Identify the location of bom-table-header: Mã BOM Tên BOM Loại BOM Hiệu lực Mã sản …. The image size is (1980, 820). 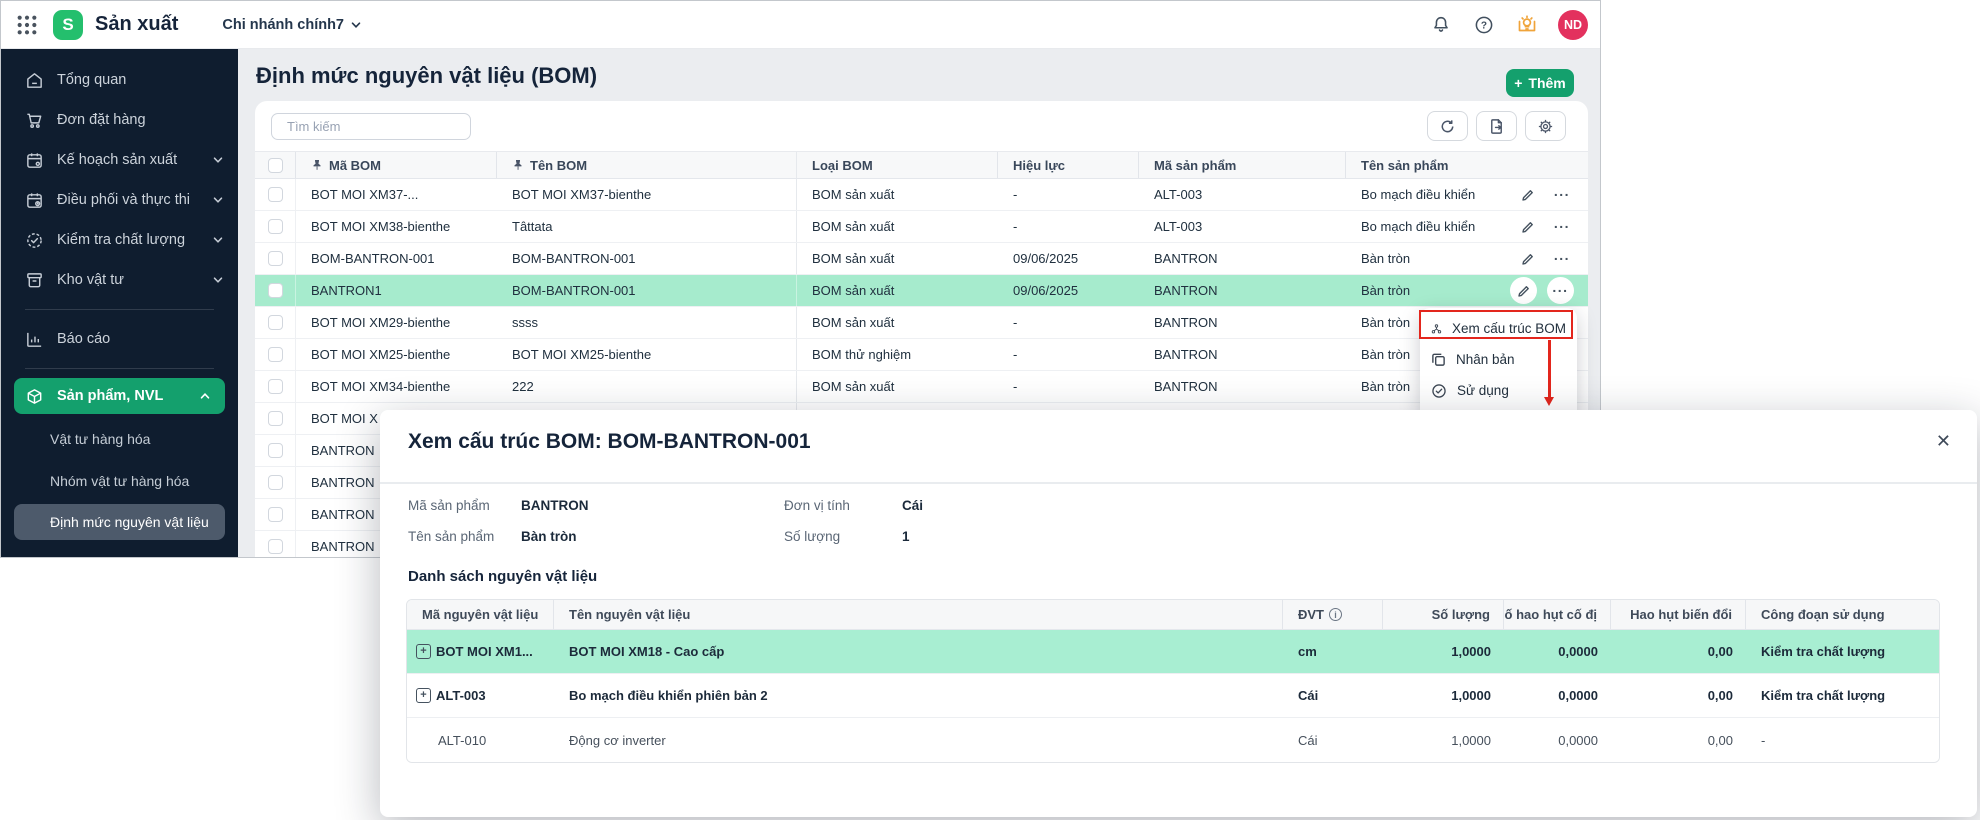
(921, 165).